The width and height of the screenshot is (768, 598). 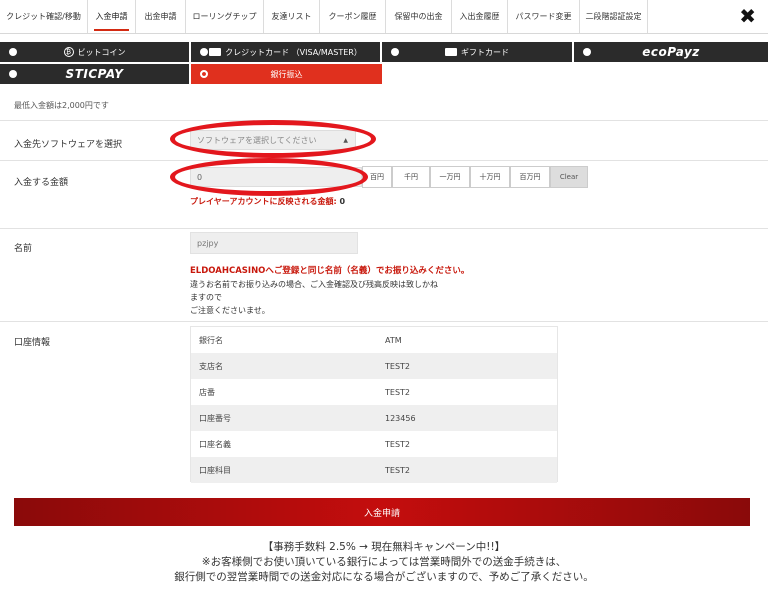 I want to click on tab-withdraw-request: 出金申請, so click(x=161, y=16).